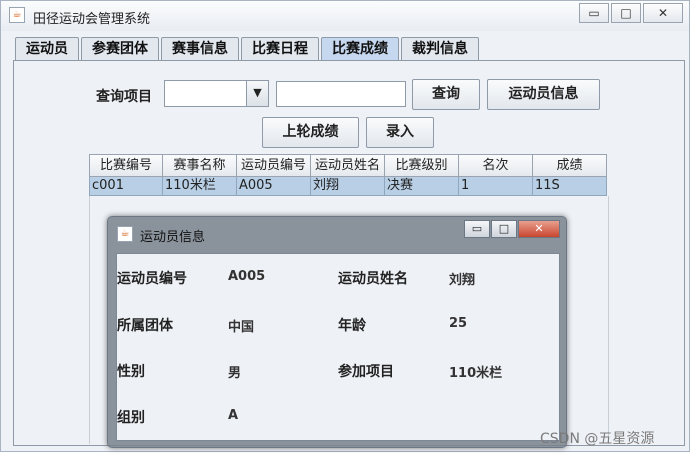  What do you see at coordinates (92, 19) in the screenshot?
I see `window-title: 田径运动会管理系统` at bounding box center [92, 19].